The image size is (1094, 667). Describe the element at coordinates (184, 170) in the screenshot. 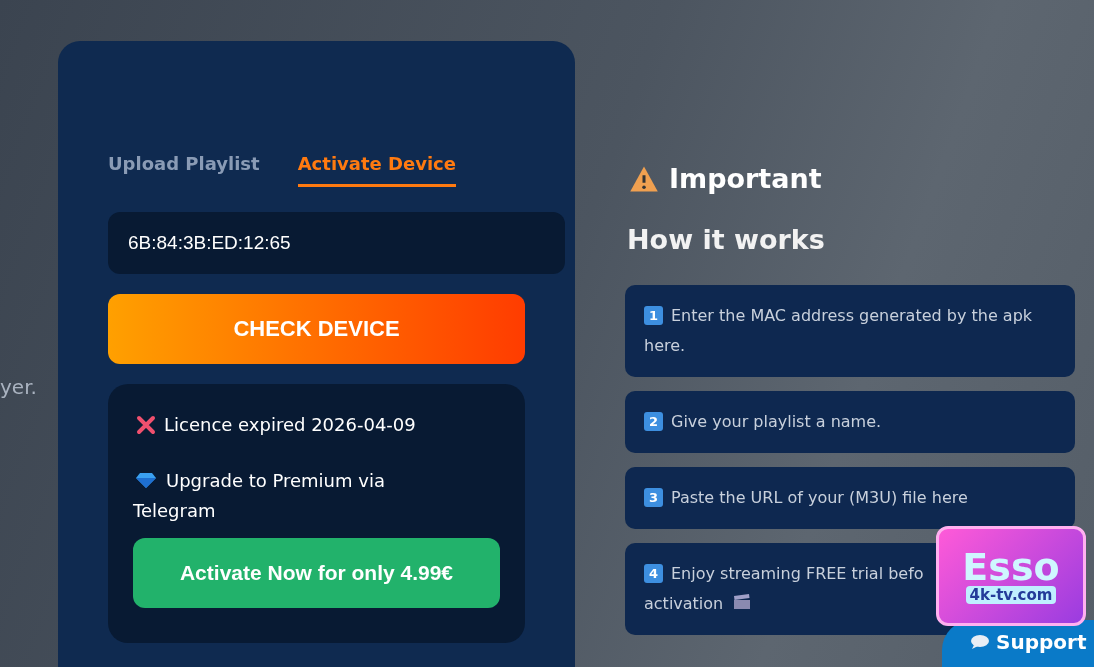

I see `tab: Upload Playlist` at that location.